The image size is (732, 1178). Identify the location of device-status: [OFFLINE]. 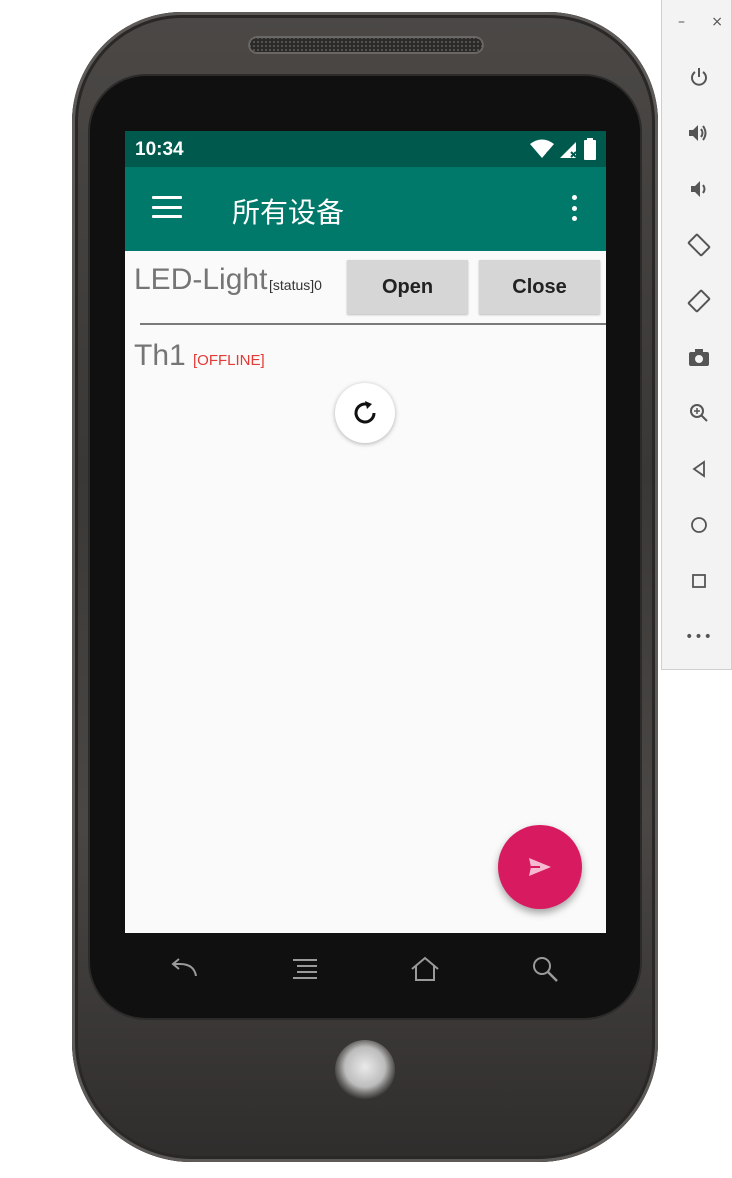
(229, 360).